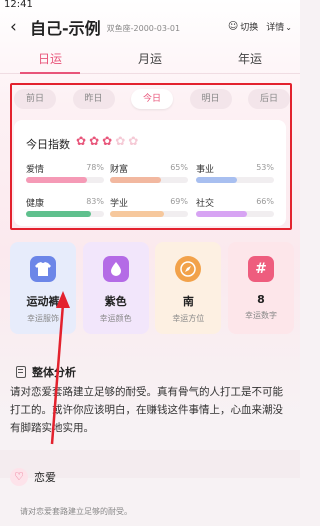 This screenshot has height=526, width=320. What do you see at coordinates (33, 477) in the screenshot?
I see `love-header: ♡ 恋爱` at bounding box center [33, 477].